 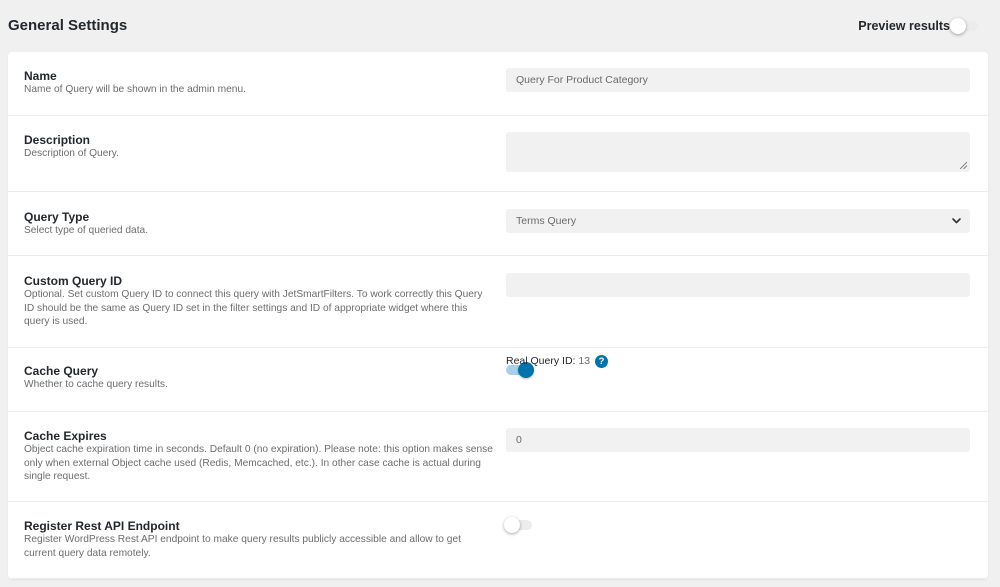 What do you see at coordinates (86, 230) in the screenshot?
I see `query-type-description: Select type of queried data.` at bounding box center [86, 230].